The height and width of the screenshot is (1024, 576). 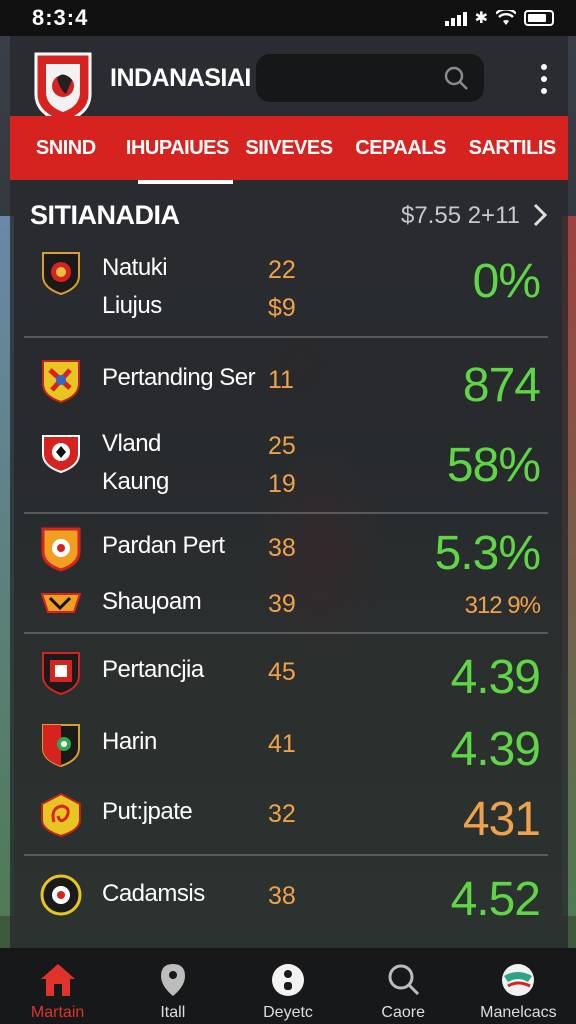 What do you see at coordinates (282, 484) in the screenshot?
I see `team-stat: 19` at bounding box center [282, 484].